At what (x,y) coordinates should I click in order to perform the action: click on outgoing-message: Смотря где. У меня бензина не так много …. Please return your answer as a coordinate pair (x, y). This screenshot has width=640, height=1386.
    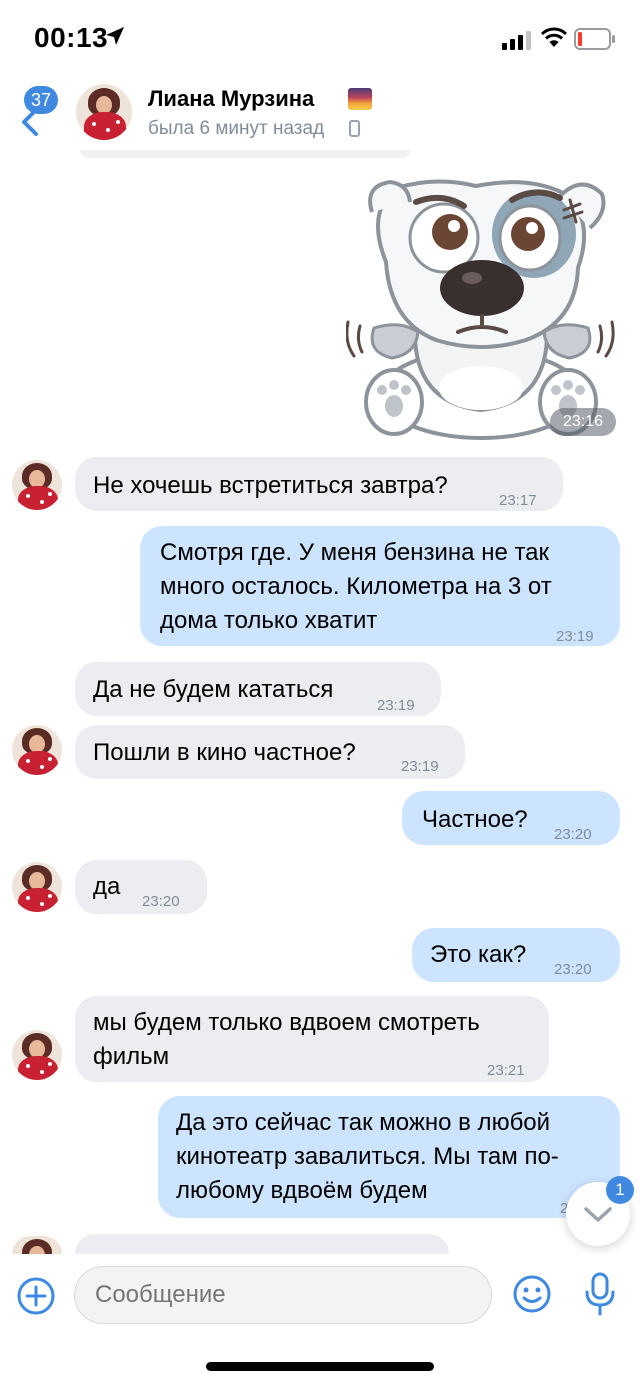
    Looking at the image, I should click on (380, 586).